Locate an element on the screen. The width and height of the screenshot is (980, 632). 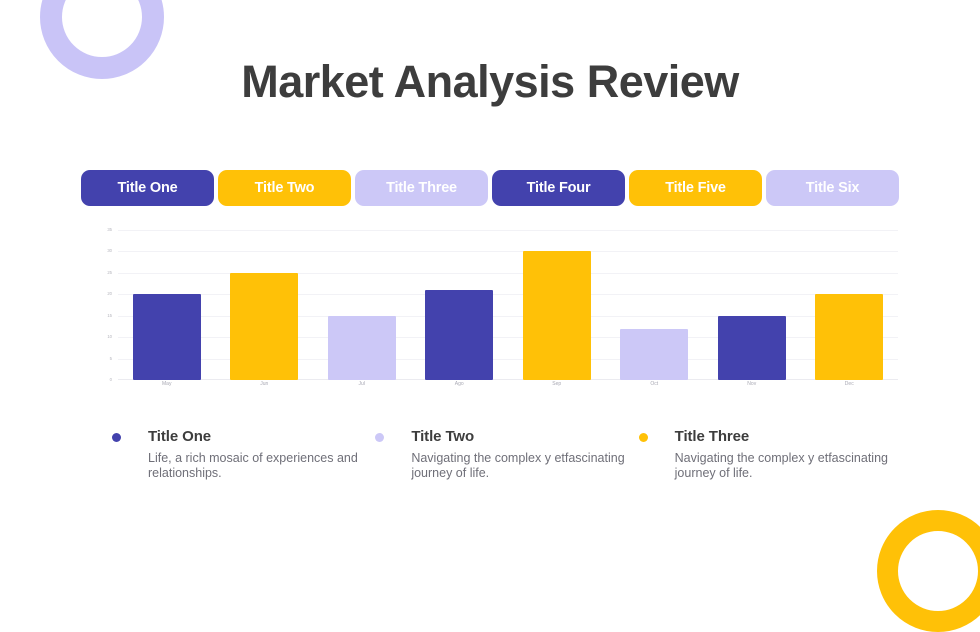
y-axis-tick-label: 0 is located at coordinates (110, 379).